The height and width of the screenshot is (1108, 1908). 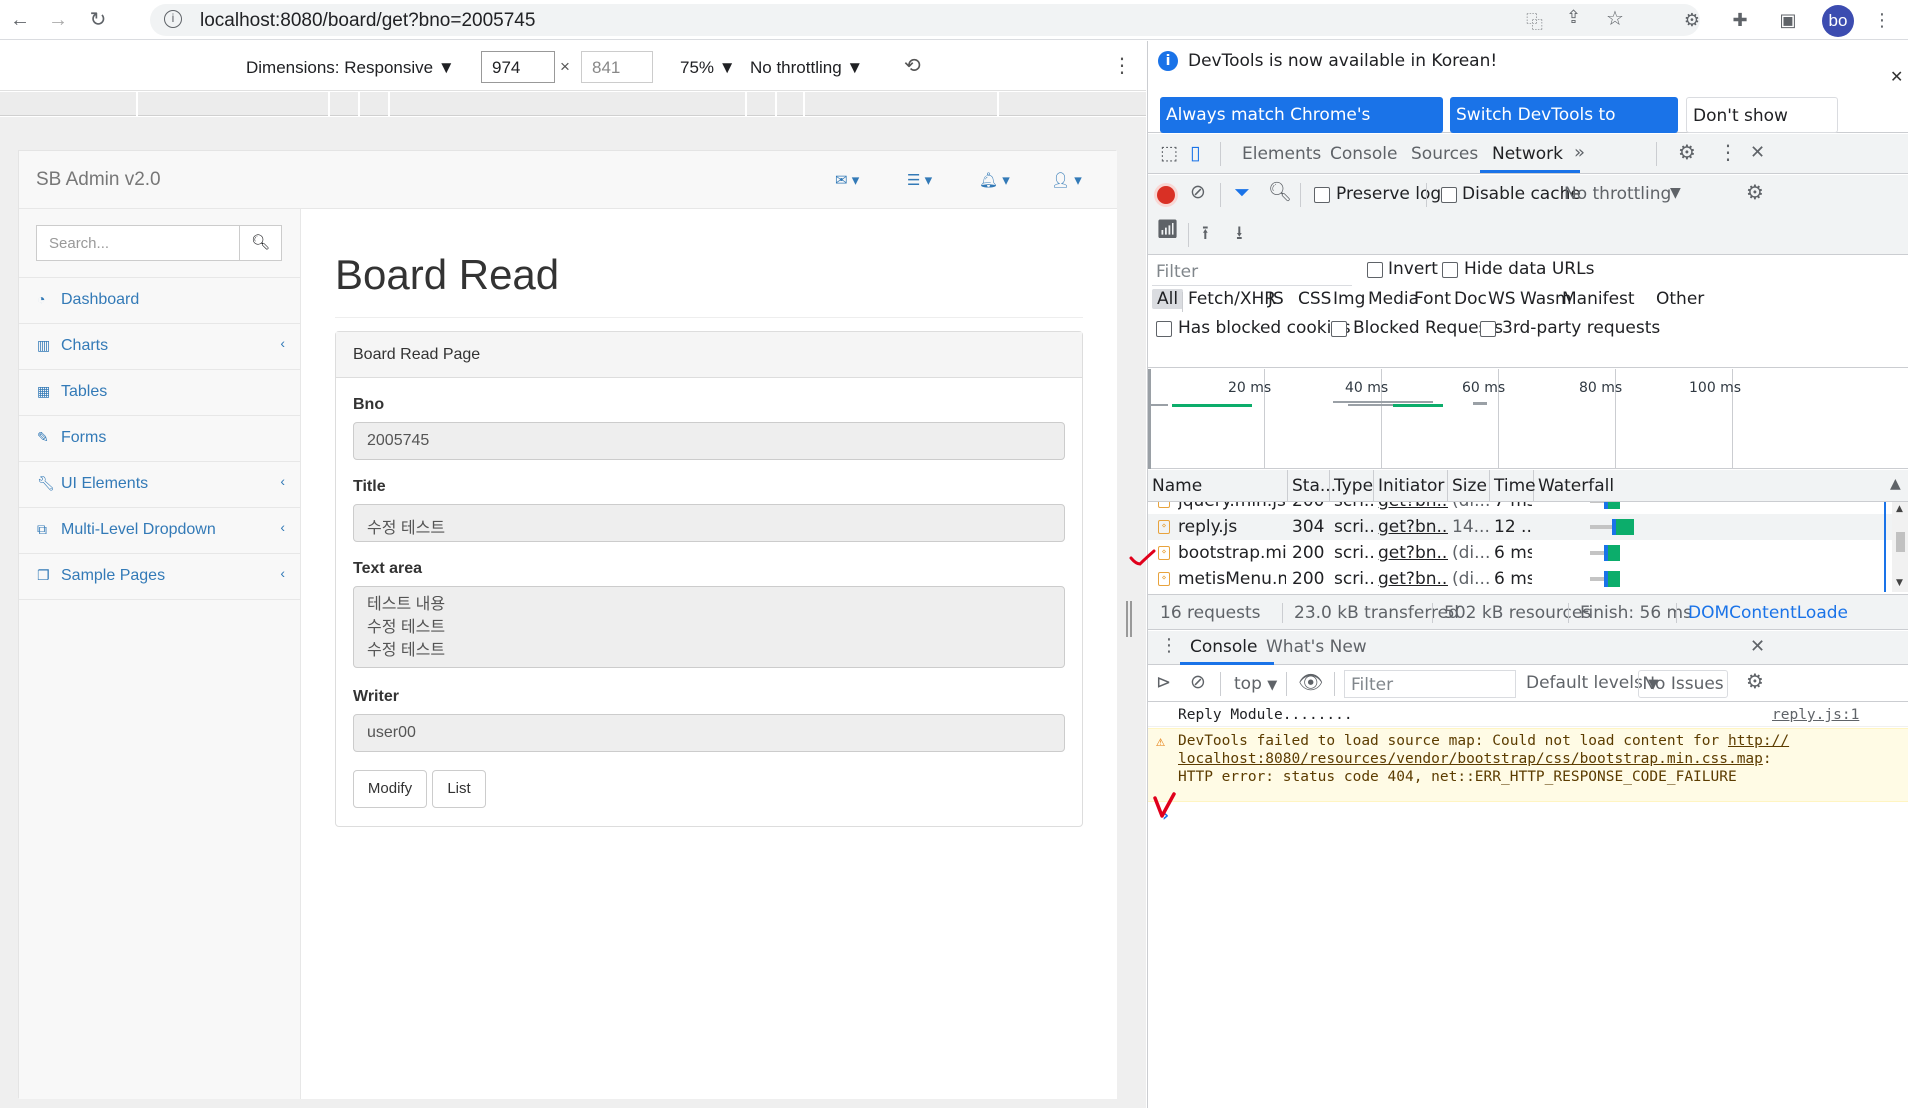 I want to click on site-info-icon: i, so click(x=173, y=19).